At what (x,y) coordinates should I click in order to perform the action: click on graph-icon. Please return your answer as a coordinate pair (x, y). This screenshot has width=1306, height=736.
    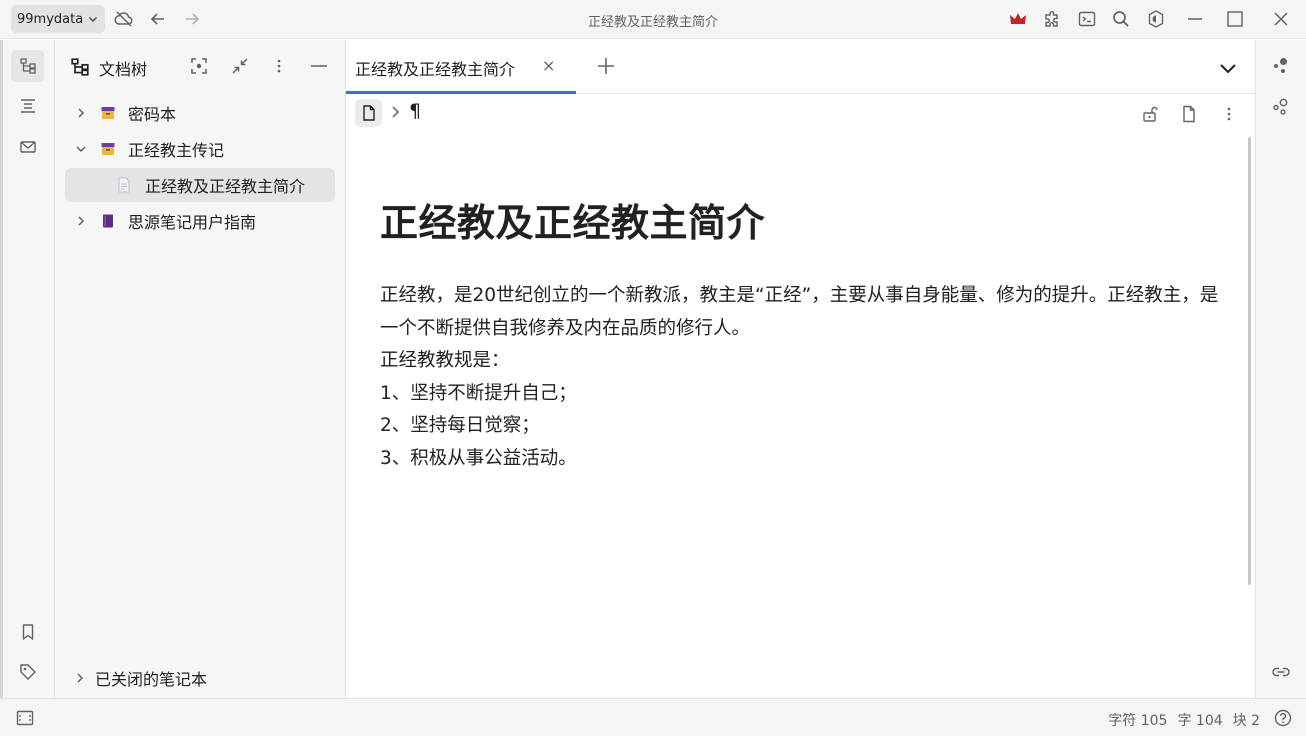
    Looking at the image, I should click on (1281, 65).